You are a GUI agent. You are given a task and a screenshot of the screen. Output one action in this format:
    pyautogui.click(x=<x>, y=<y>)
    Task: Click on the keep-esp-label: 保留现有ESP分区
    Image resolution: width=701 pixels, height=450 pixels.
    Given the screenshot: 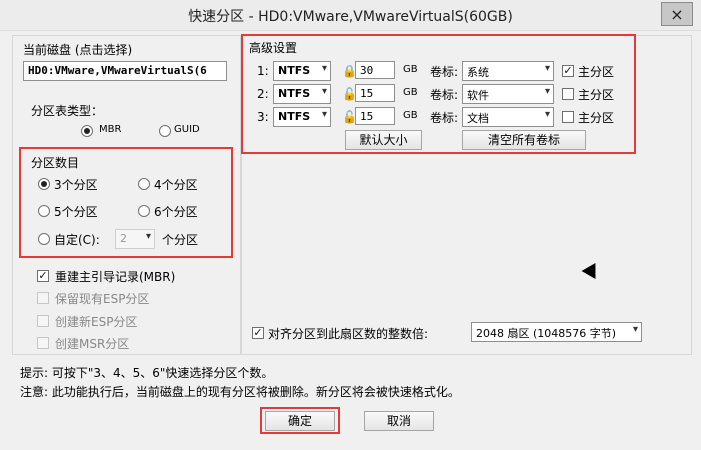 What is the action you would take?
    pyautogui.click(x=102, y=299)
    